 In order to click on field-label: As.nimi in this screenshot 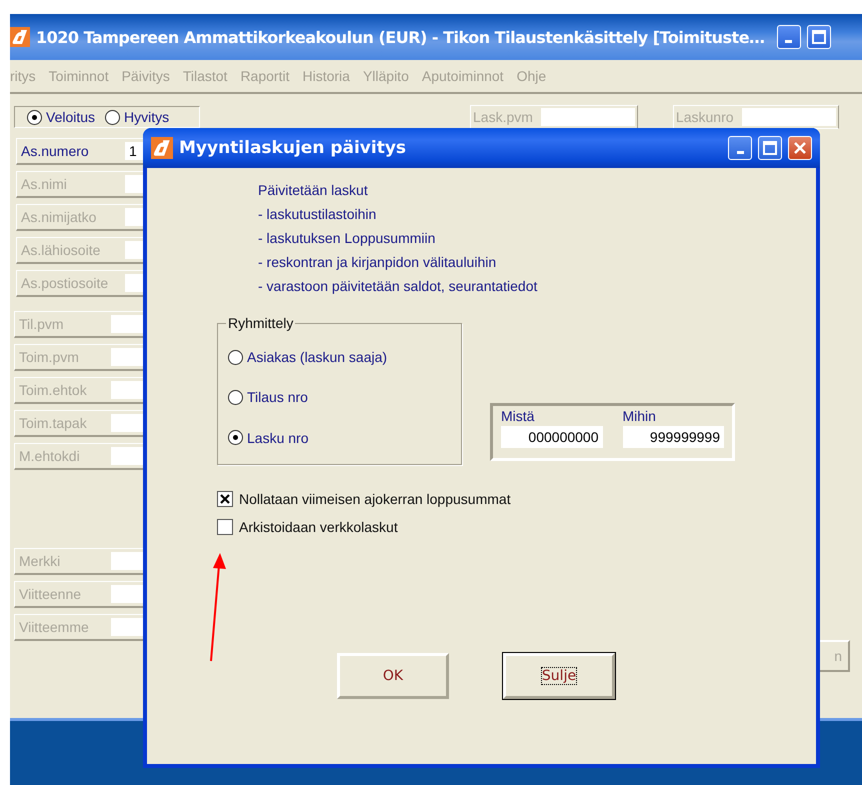, I will do `click(44, 184)`.